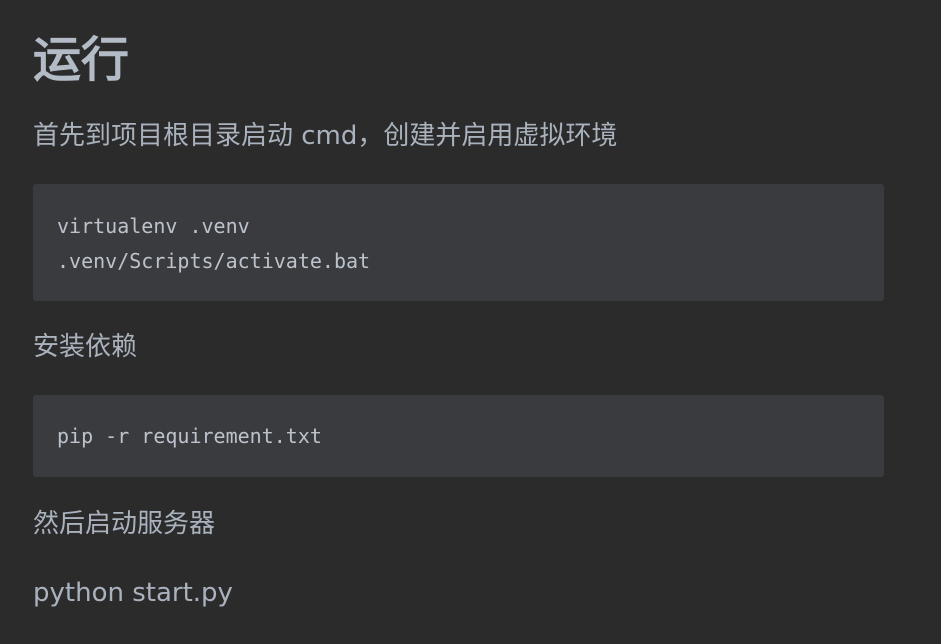  Describe the element at coordinates (81, 60) in the screenshot. I see `section-heading: 运行` at that location.